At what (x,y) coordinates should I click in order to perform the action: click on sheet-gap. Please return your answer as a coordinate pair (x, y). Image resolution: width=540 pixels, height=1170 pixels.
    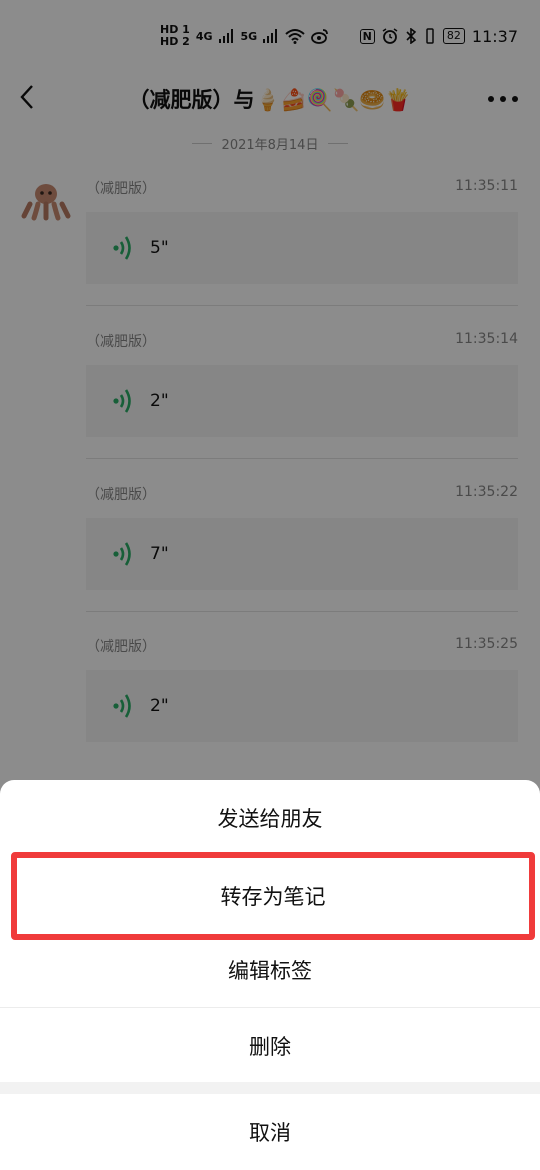
    Looking at the image, I should click on (270, 1088).